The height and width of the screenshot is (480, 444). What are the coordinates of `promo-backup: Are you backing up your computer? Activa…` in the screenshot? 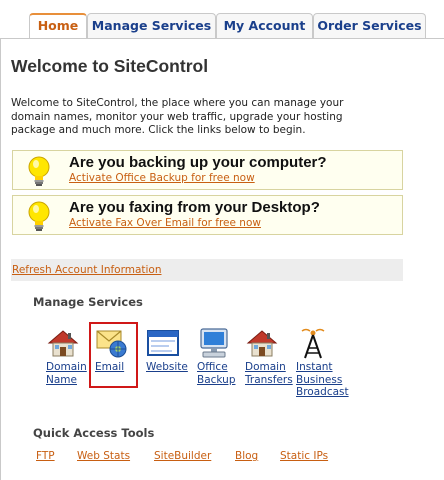 It's located at (207, 170).